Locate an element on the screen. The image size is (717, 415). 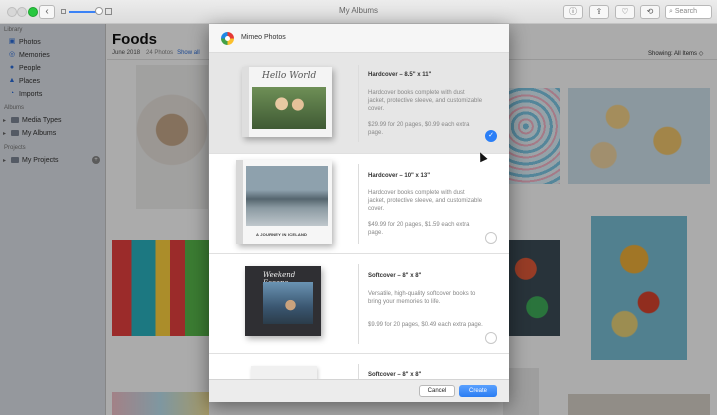
option-radio-selected: ✓ is located at coordinates (491, 136).